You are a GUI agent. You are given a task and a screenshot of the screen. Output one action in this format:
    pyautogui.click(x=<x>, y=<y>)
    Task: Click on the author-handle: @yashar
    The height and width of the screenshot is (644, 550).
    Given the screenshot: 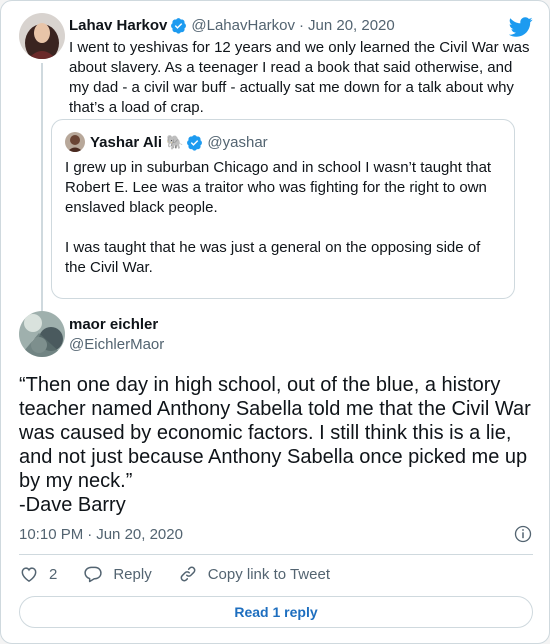 What is the action you would take?
    pyautogui.click(x=237, y=142)
    